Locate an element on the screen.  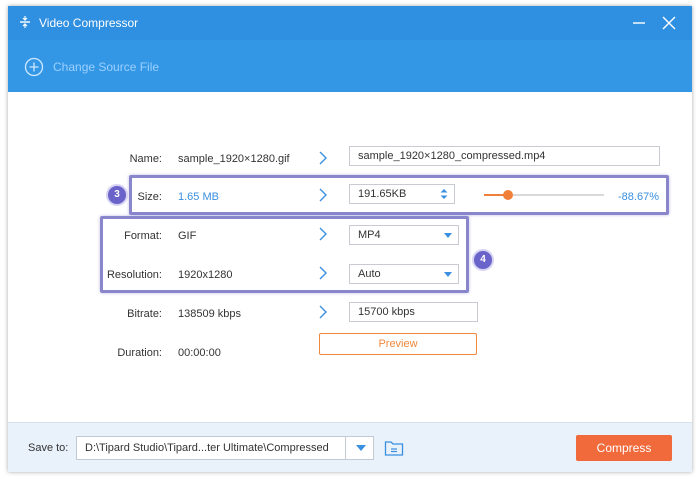
size-row-highlight is located at coordinates (399, 195).